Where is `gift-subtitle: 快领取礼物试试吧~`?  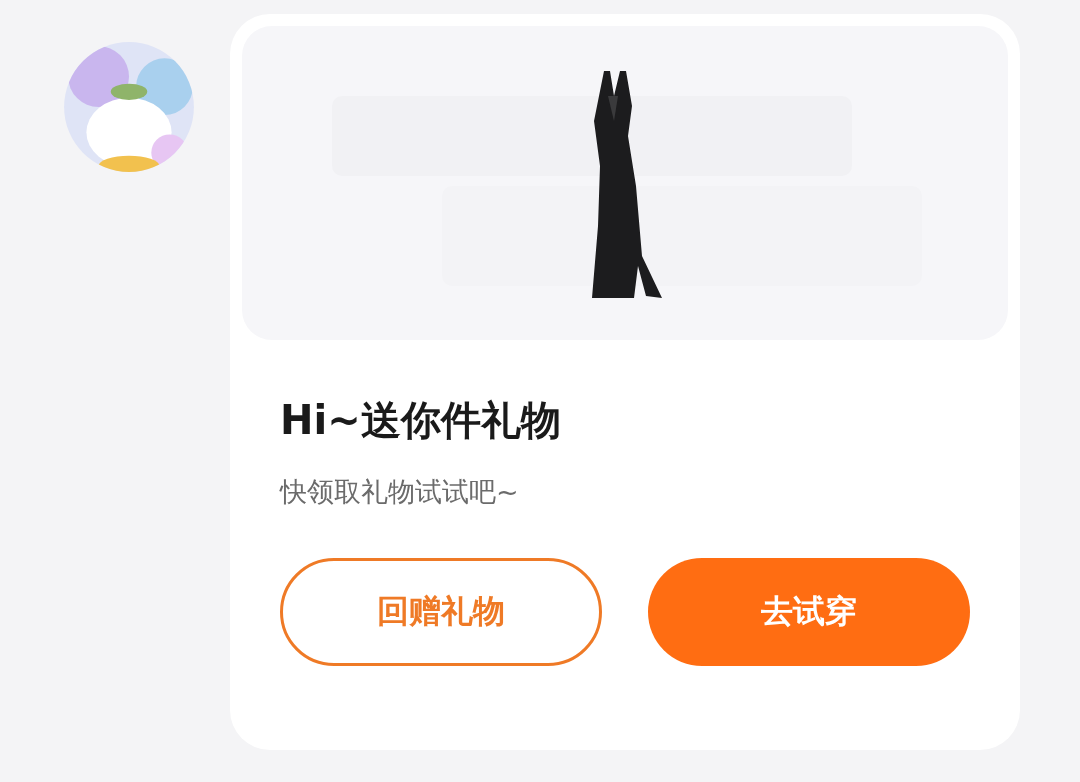
gift-subtitle: 快领取礼物试试吧~ is located at coordinates (399, 492).